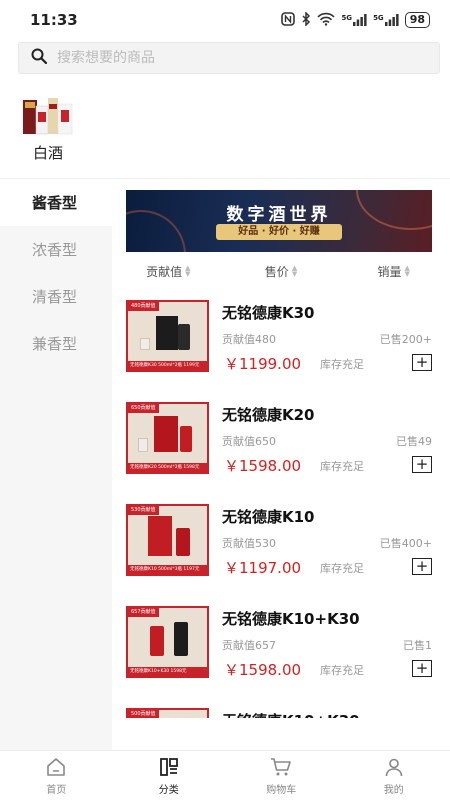  Describe the element at coordinates (54, 20) in the screenshot. I see `status-time: 11:33` at that location.